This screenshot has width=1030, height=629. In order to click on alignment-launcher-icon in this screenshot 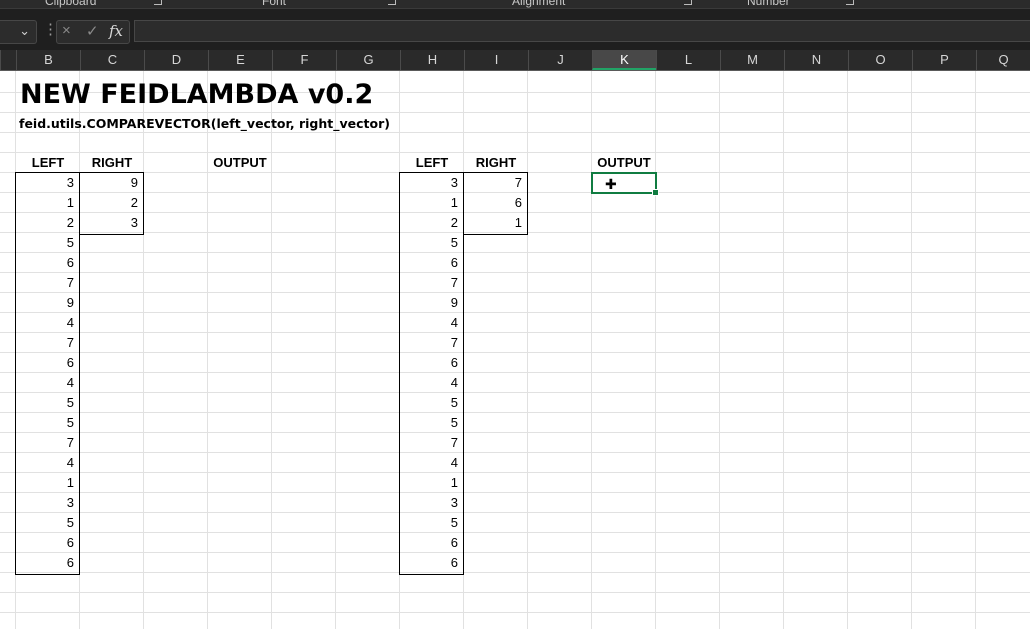, I will do `click(688, 2)`.